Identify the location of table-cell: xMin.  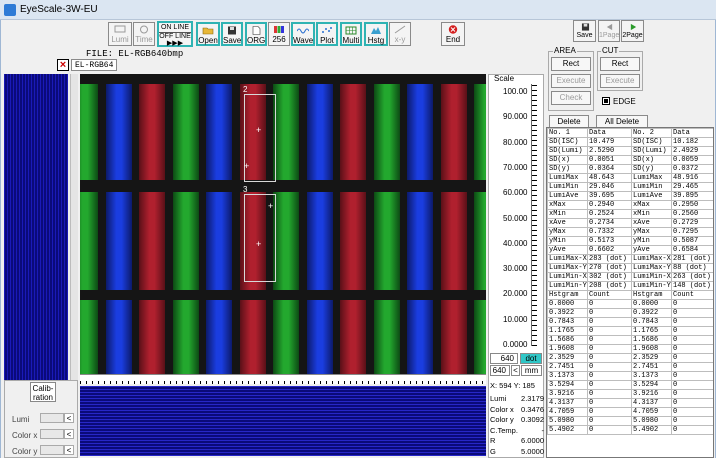
(567, 214).